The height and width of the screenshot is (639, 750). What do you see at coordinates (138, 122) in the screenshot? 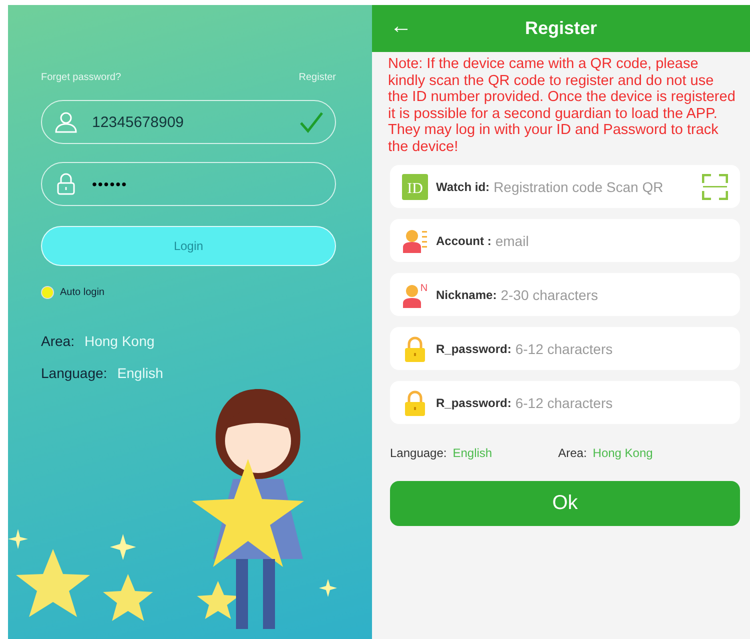
I see `username-text: 12345678909` at bounding box center [138, 122].